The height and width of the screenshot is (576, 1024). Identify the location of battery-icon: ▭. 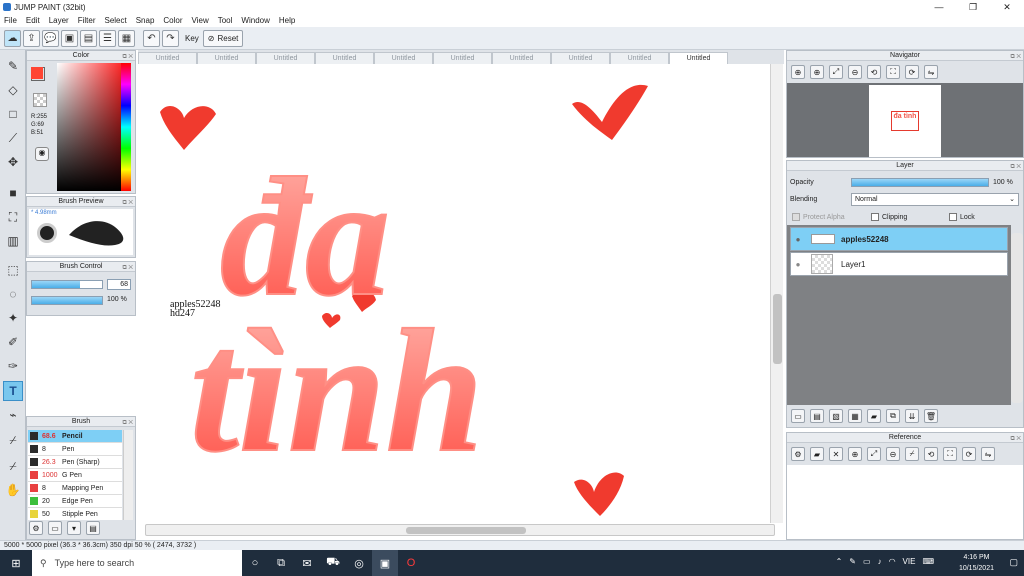
(867, 561).